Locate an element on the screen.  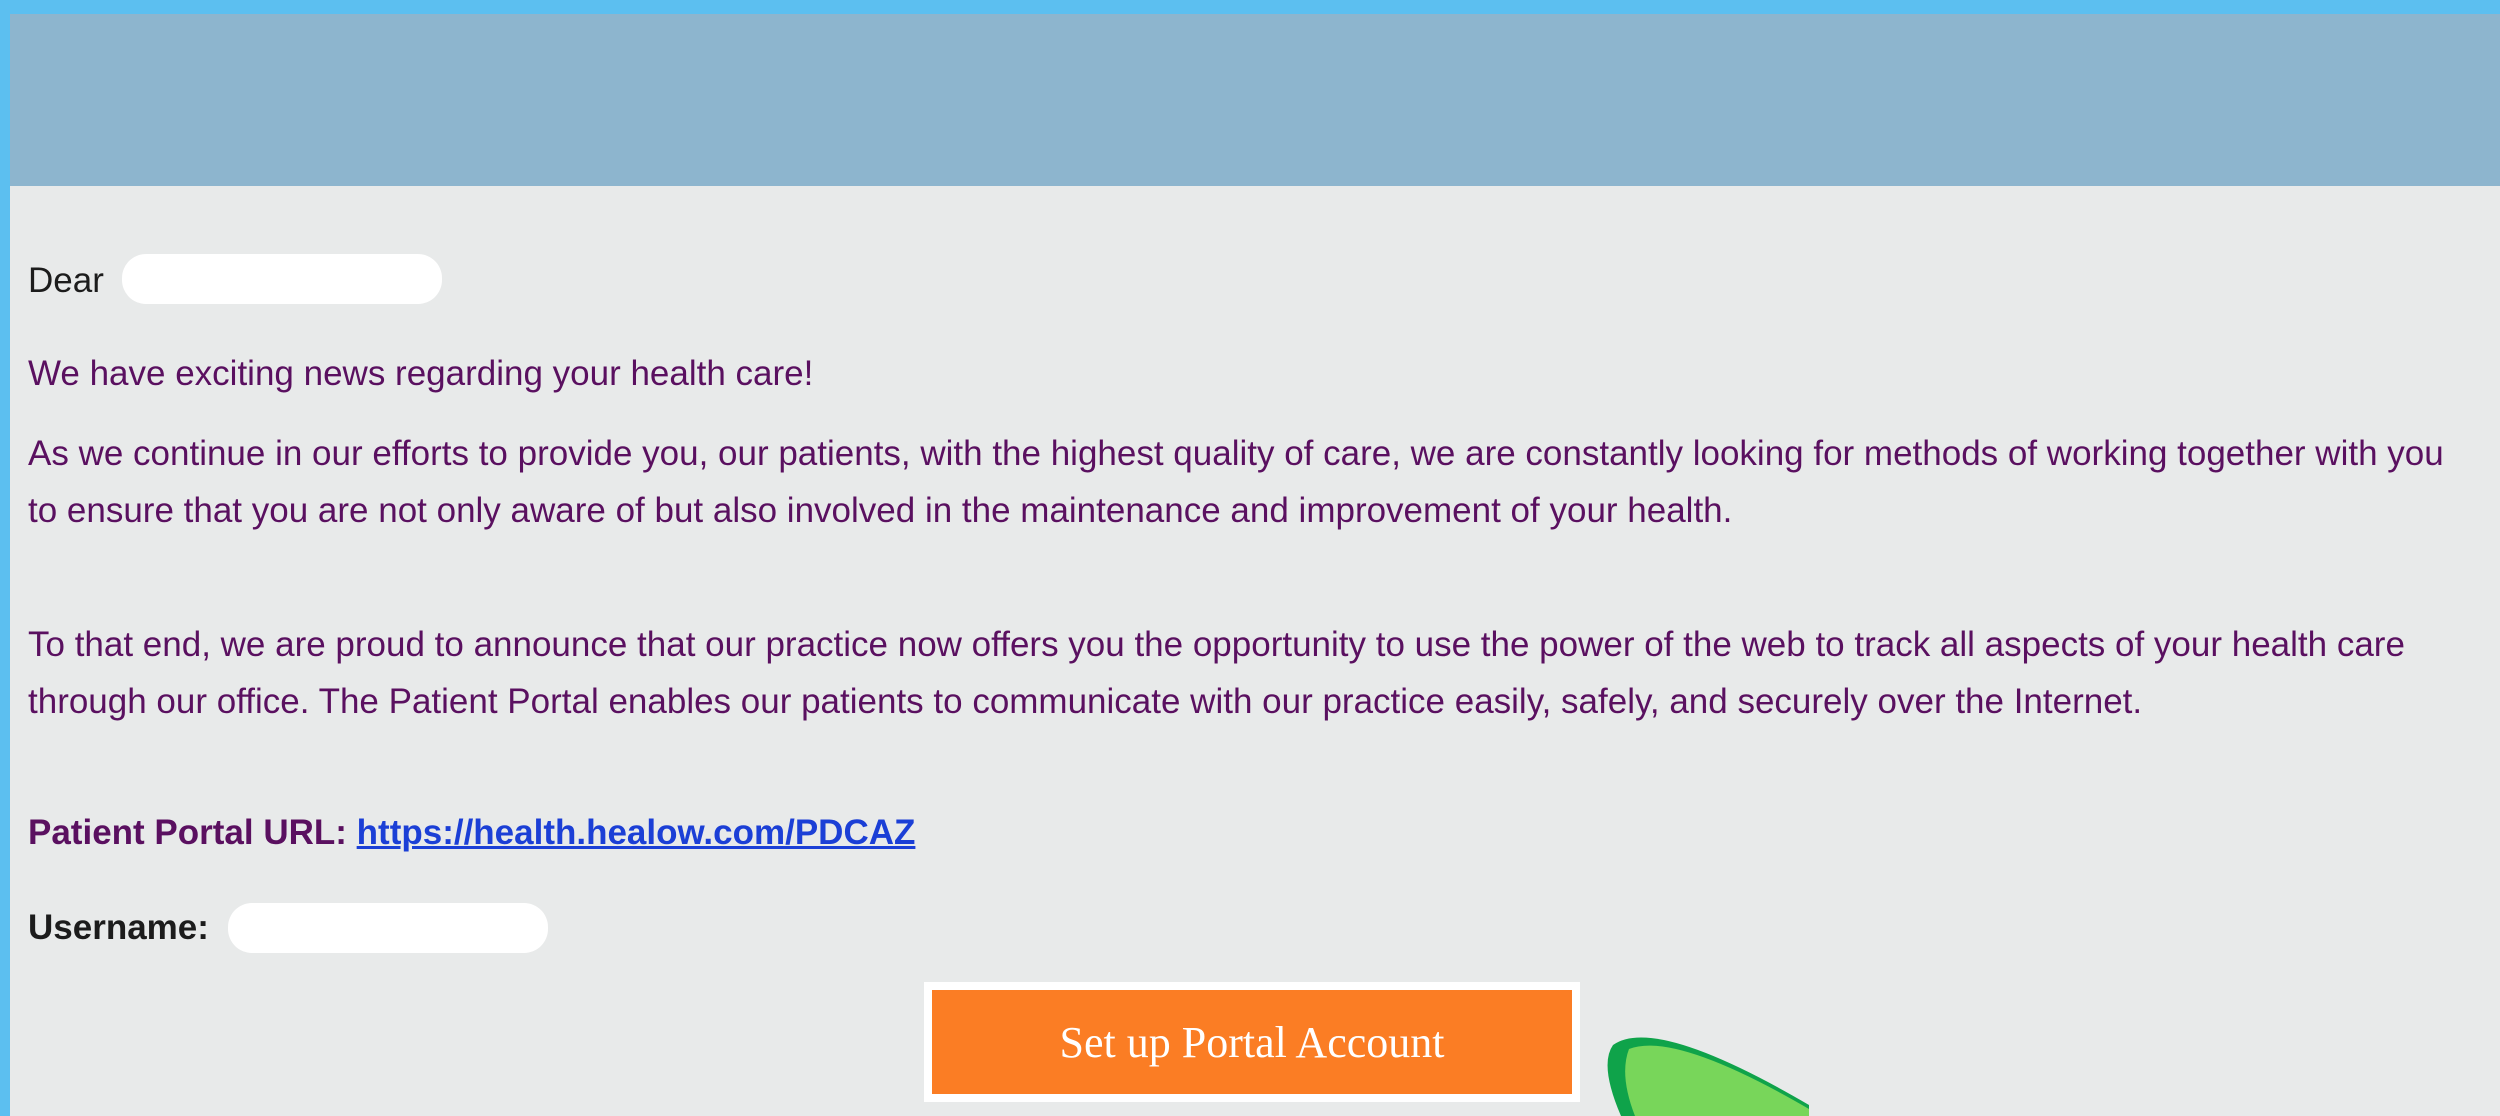
portal-url-link: https://health.healow.com/PDCAZ is located at coordinates (636, 832).